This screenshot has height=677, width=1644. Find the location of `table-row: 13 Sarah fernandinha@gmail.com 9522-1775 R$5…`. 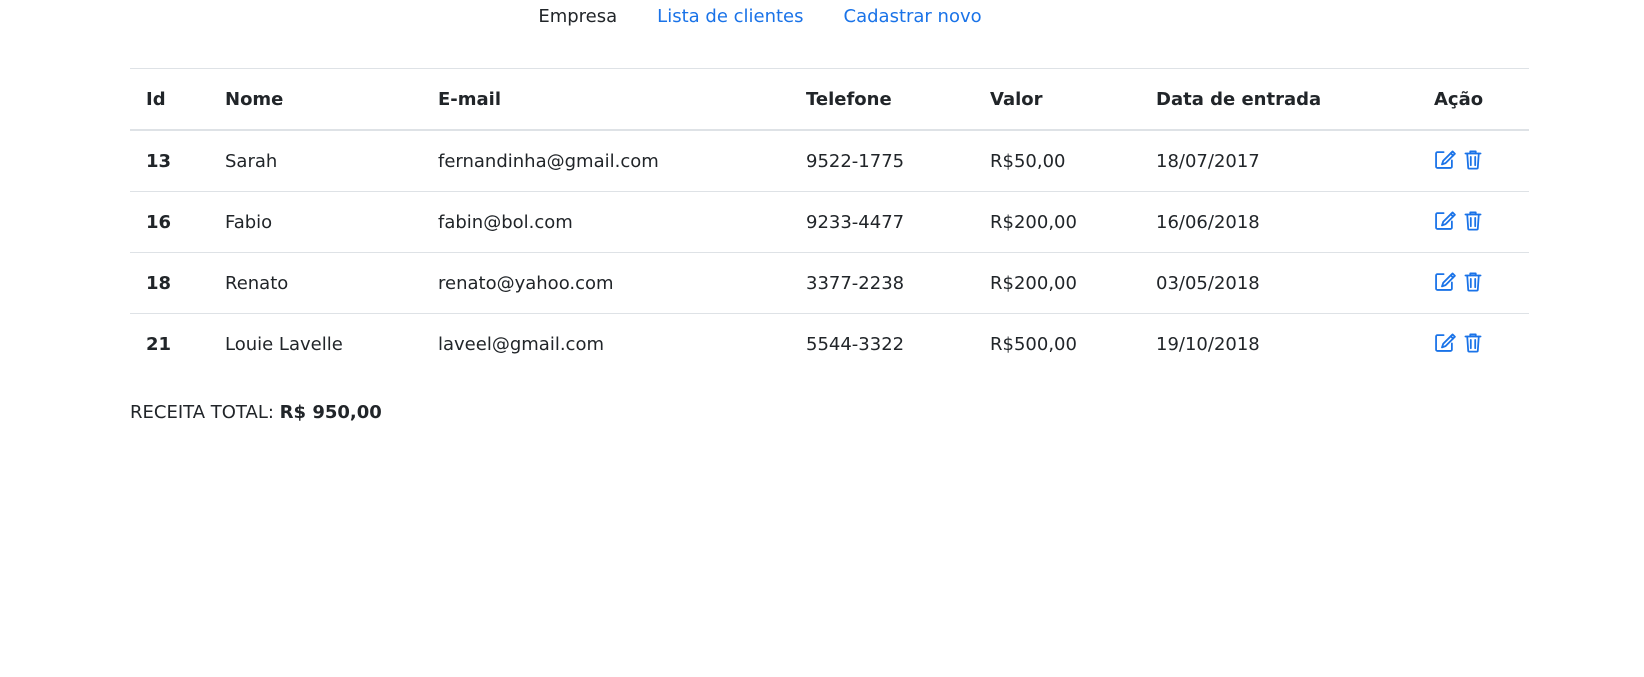

table-row: 13 Sarah fernandinha@gmail.com 9522-1775 R$5… is located at coordinates (829, 161).